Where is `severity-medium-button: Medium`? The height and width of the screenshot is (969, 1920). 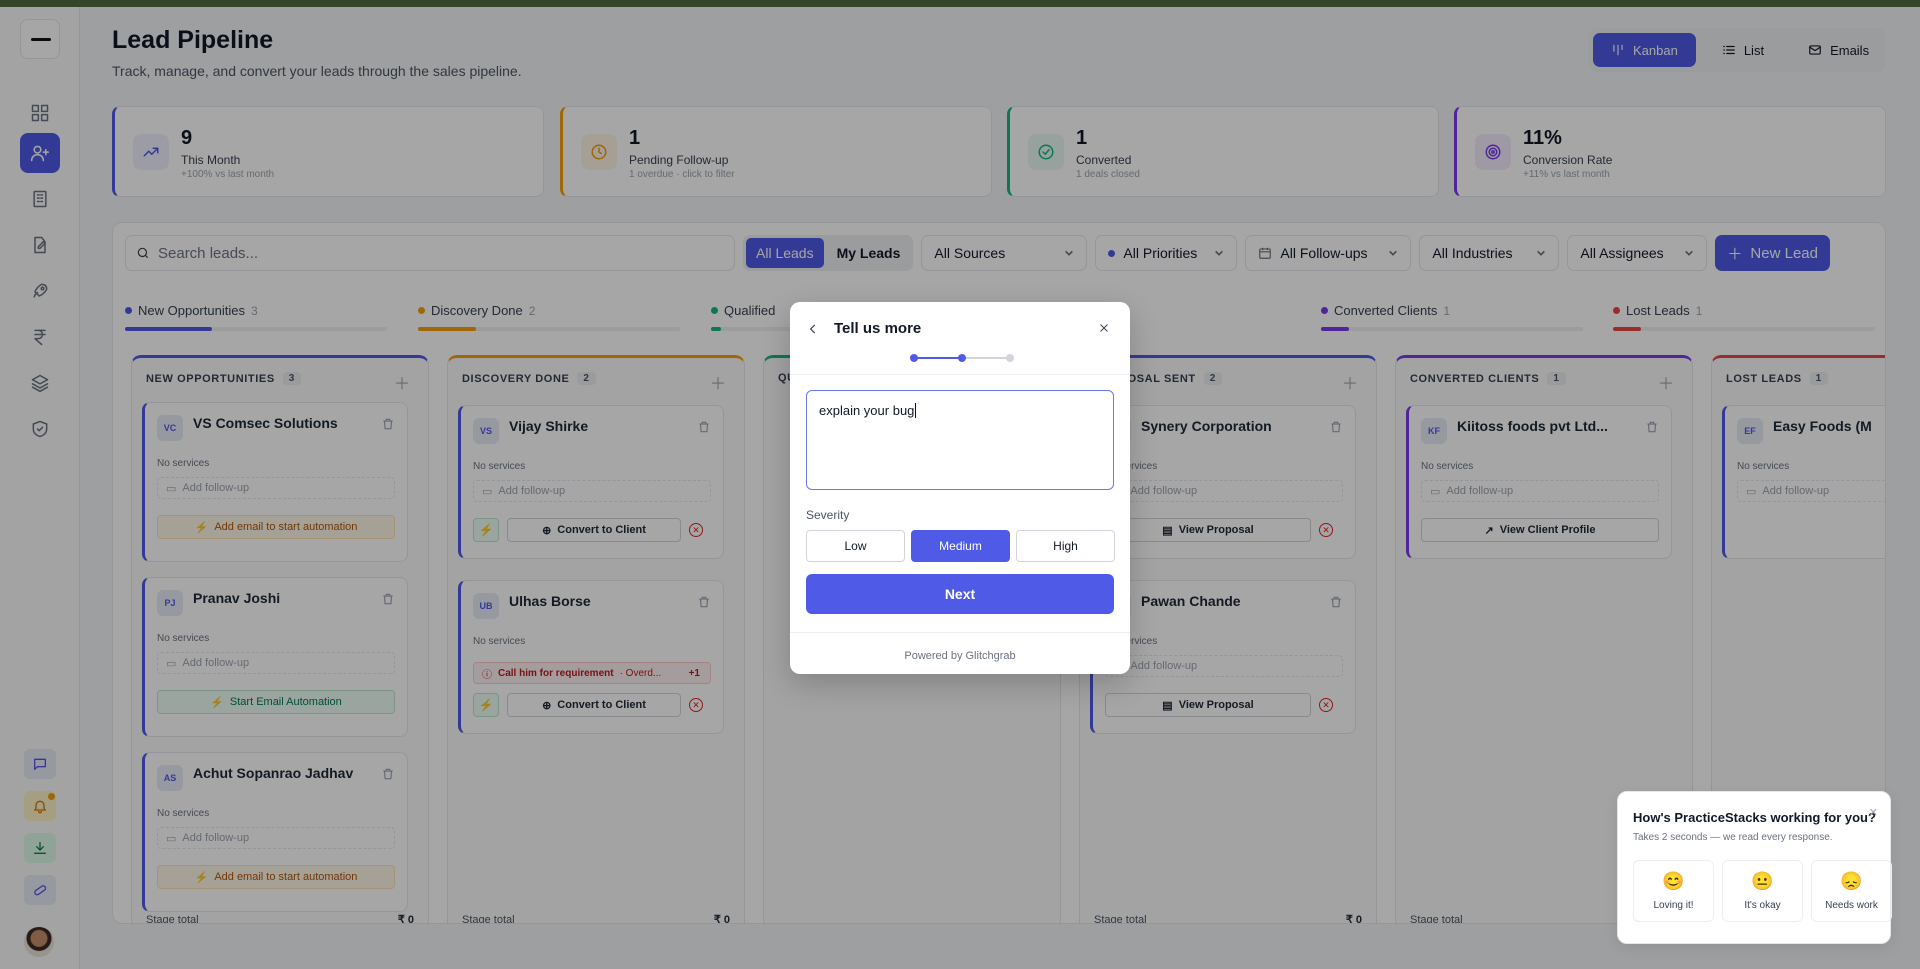 severity-medium-button: Medium is located at coordinates (960, 546).